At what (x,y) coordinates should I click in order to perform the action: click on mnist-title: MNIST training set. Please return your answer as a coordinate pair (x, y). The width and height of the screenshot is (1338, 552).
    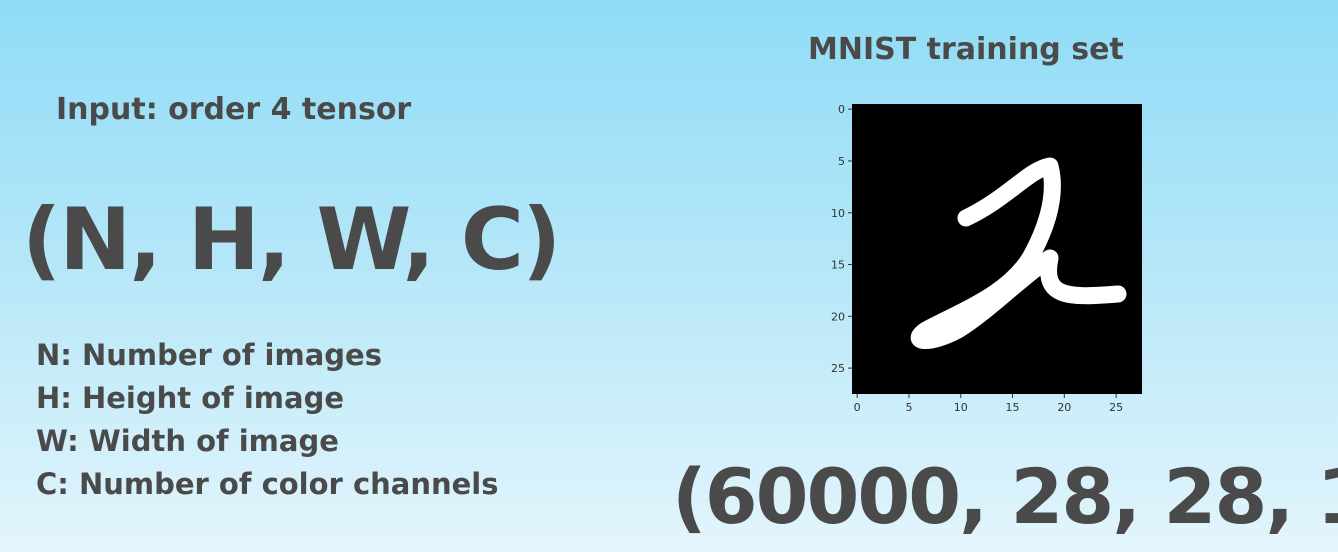
    Looking at the image, I should click on (966, 49).